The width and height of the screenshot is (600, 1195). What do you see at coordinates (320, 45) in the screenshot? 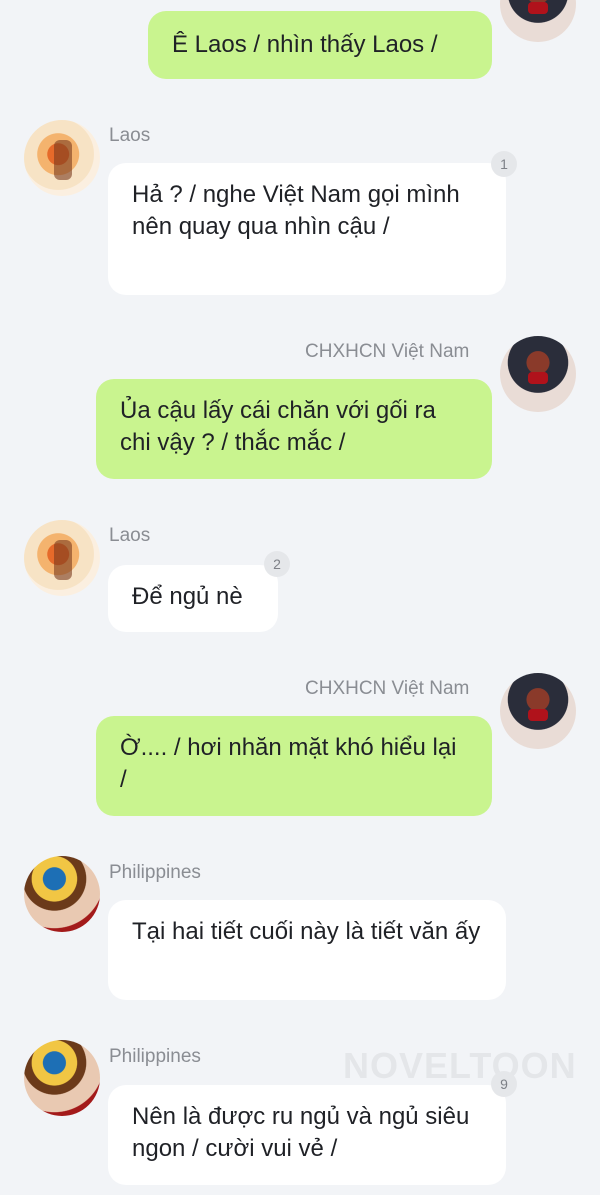
I see `message-bubble: Ê Laos / nhìn thấy Laos /` at bounding box center [320, 45].